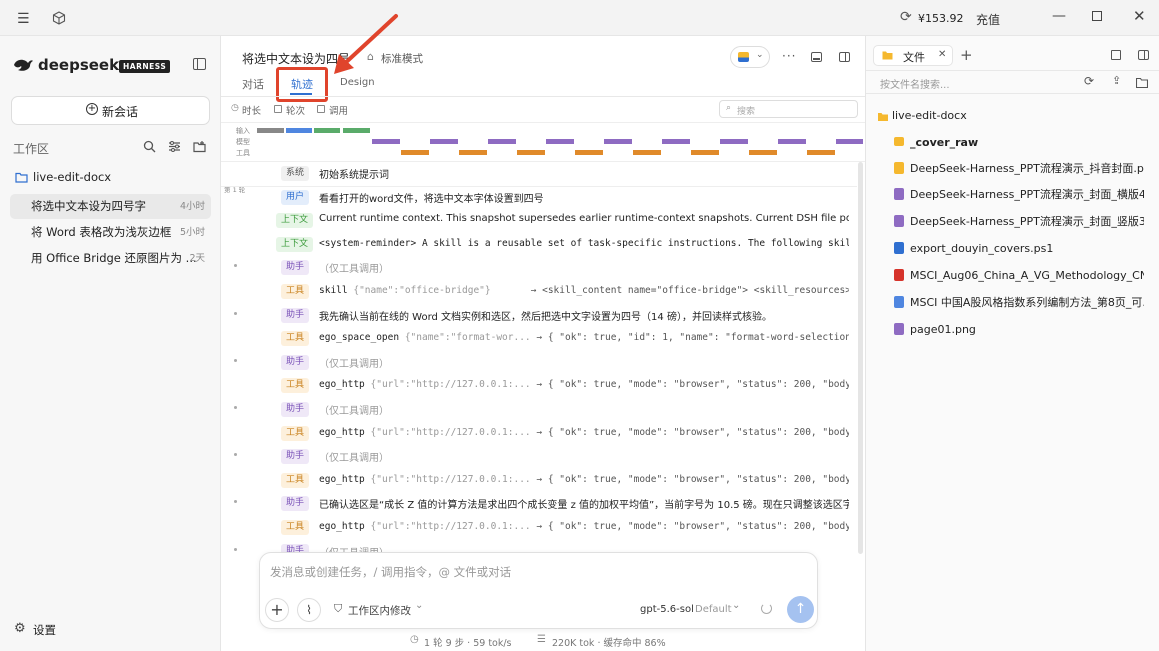 The image size is (1159, 651). I want to click on sidebar-toggle-icon, so click(199, 64).